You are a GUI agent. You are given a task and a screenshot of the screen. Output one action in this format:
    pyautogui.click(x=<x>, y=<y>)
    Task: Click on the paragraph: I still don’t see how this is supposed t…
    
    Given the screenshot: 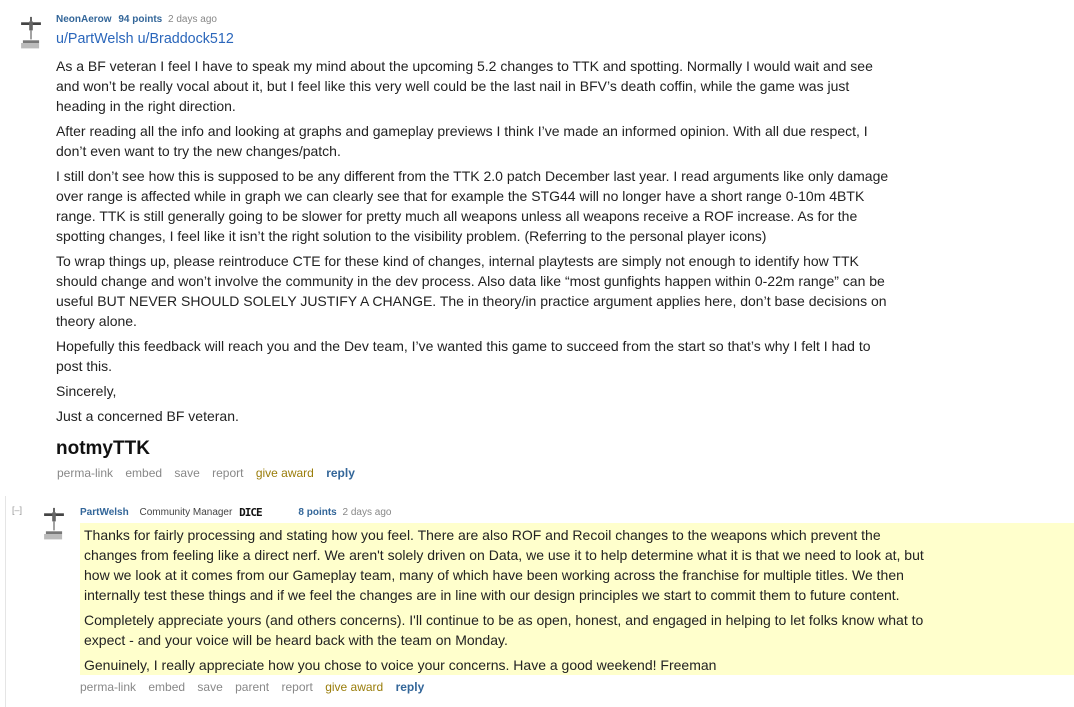 What is the action you would take?
    pyautogui.click(x=472, y=206)
    